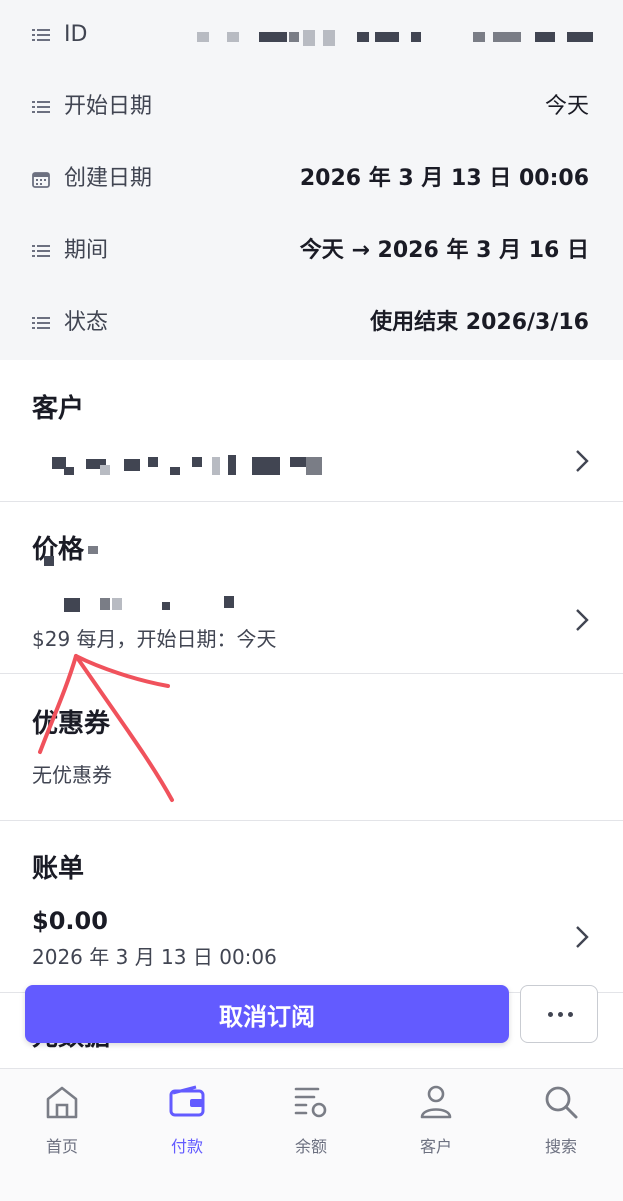 The height and width of the screenshot is (1201, 623). Describe the element at coordinates (86, 250) in the screenshot. I see `detail-label-period: 期间` at that location.